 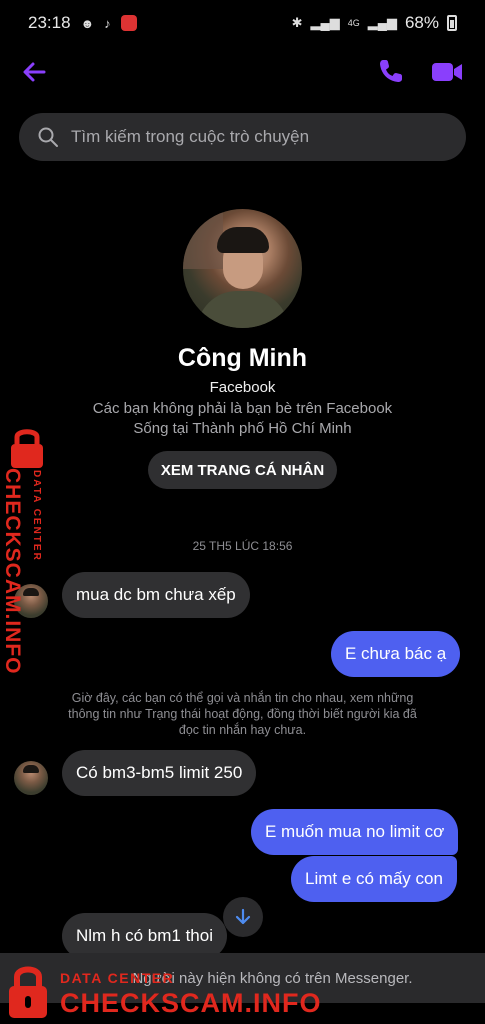 I want to click on network-type-label: 4G, so click(x=353, y=23).